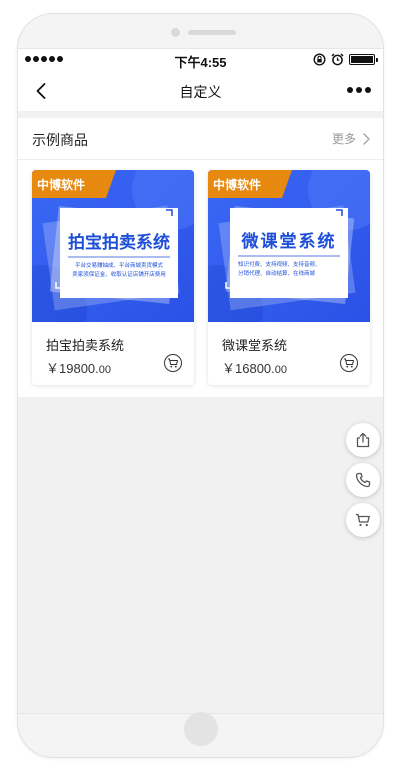  I want to click on alarm-icon, so click(337, 59).